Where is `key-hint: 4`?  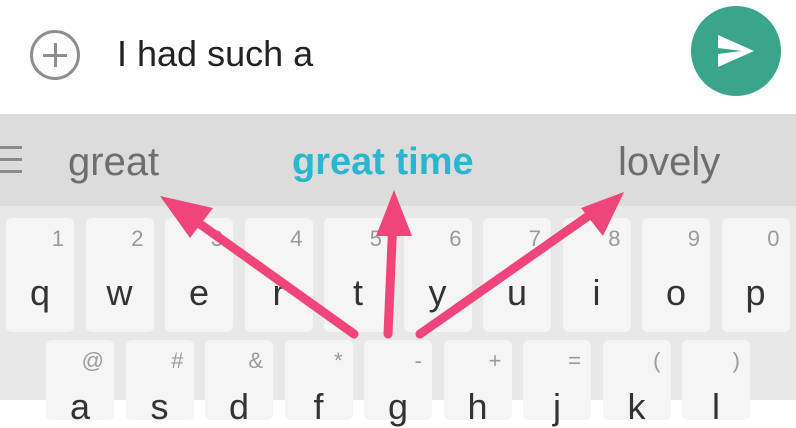 key-hint: 4 is located at coordinates (296, 238).